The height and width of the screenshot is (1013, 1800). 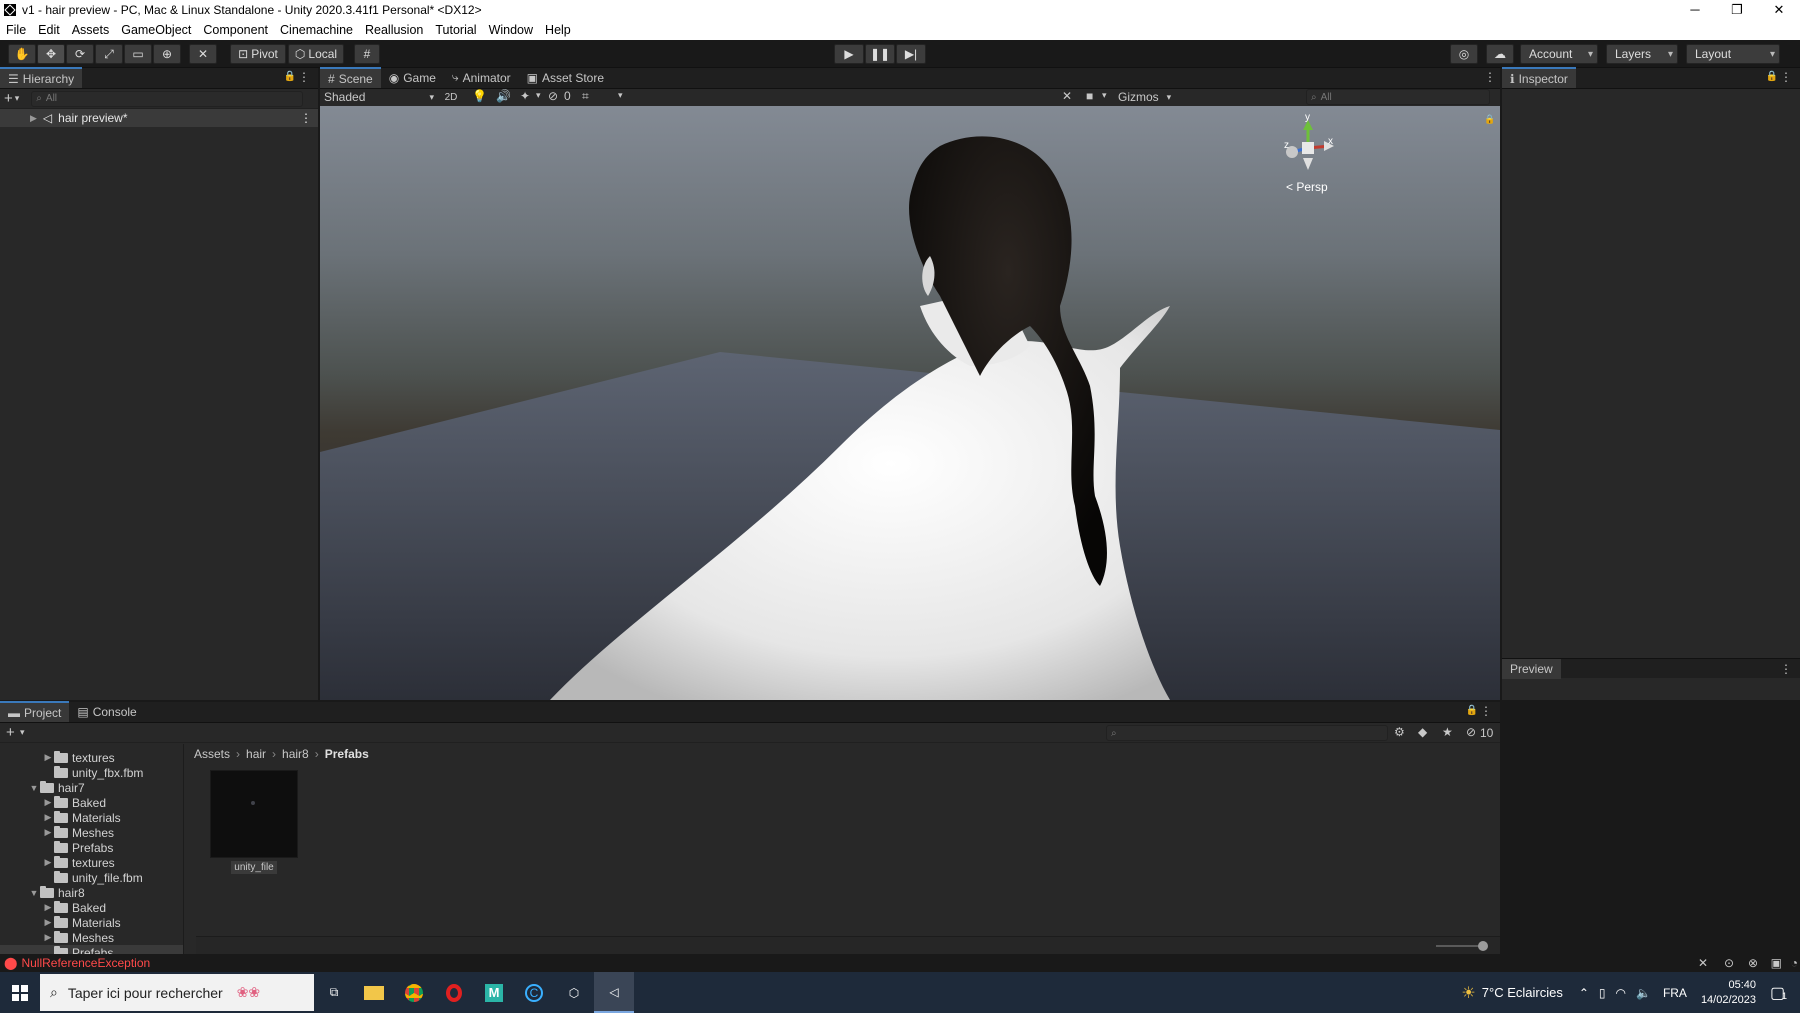 I want to click on gizmo-lock-icon: 🔒, so click(x=1489, y=119).